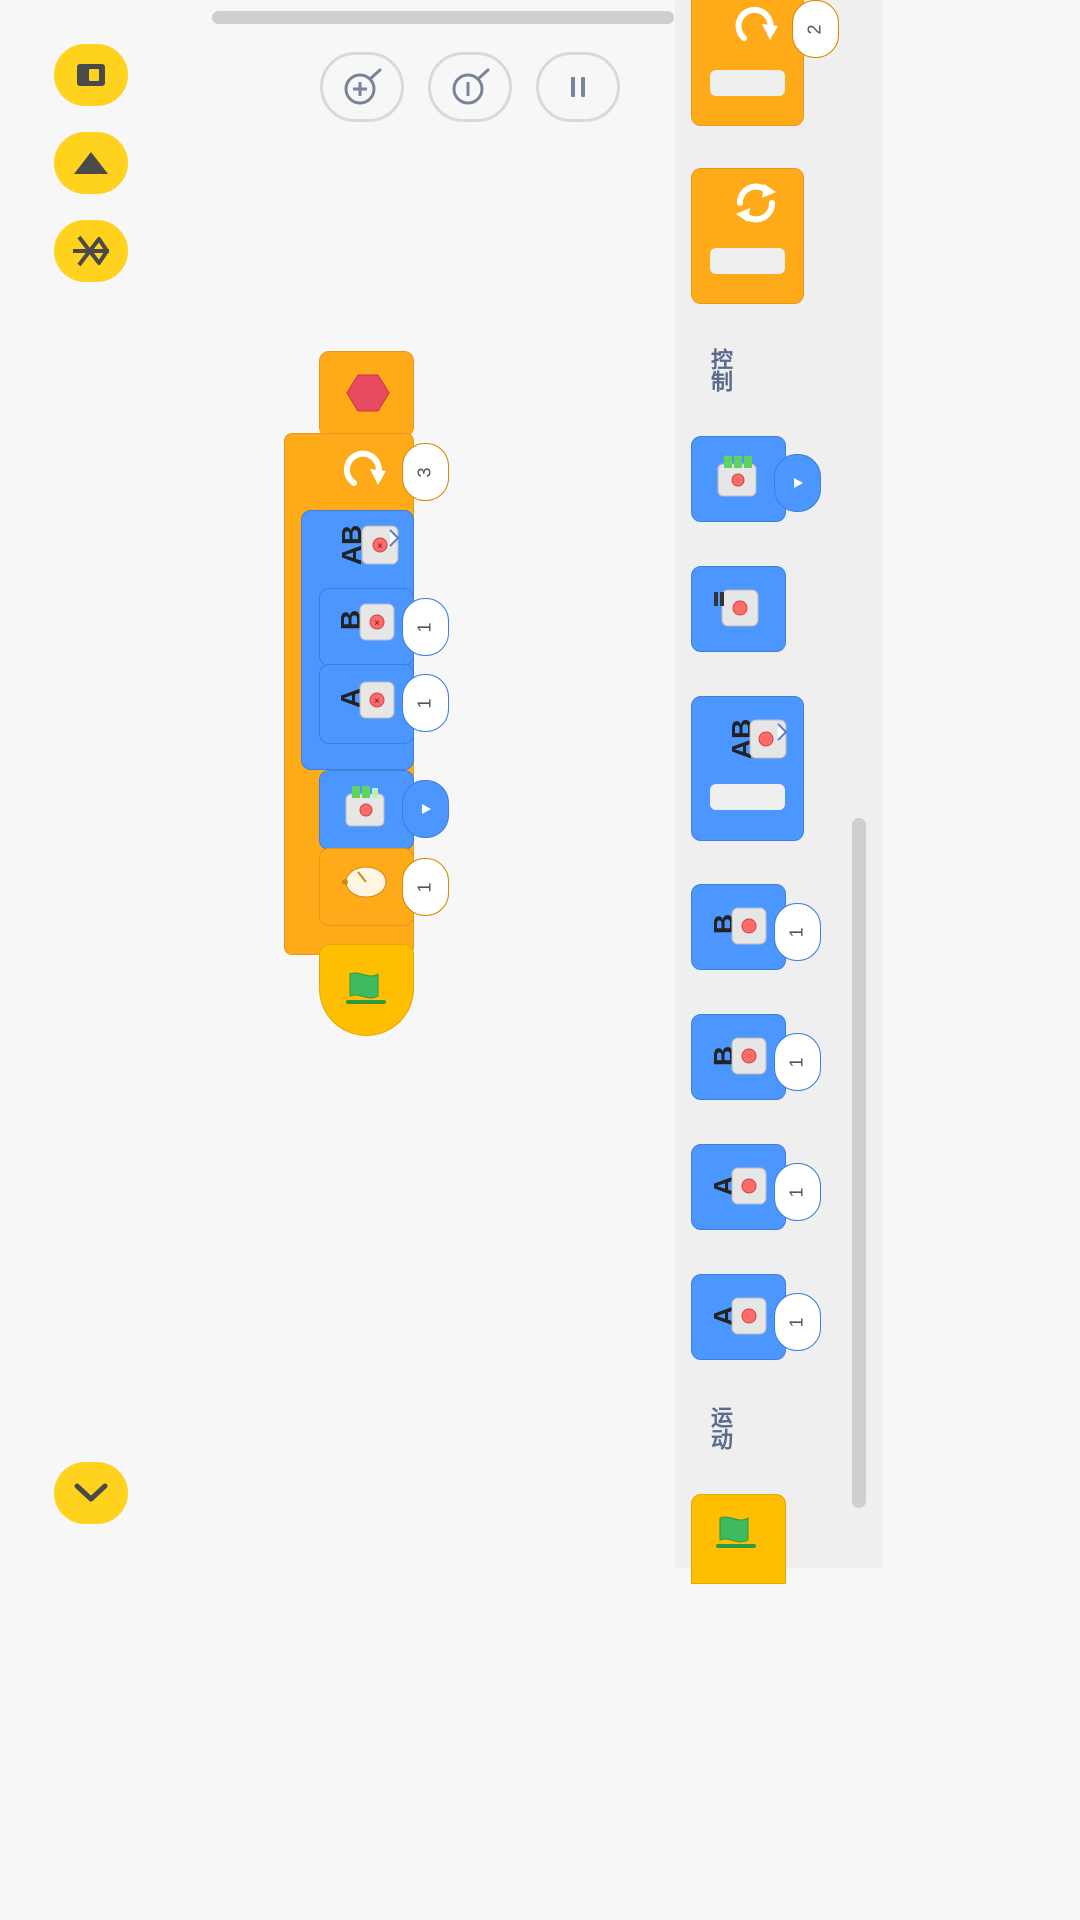 The height and width of the screenshot is (1920, 1080). What do you see at coordinates (425, 887) in the screenshot?
I see `wait-value-input: 1` at bounding box center [425, 887].